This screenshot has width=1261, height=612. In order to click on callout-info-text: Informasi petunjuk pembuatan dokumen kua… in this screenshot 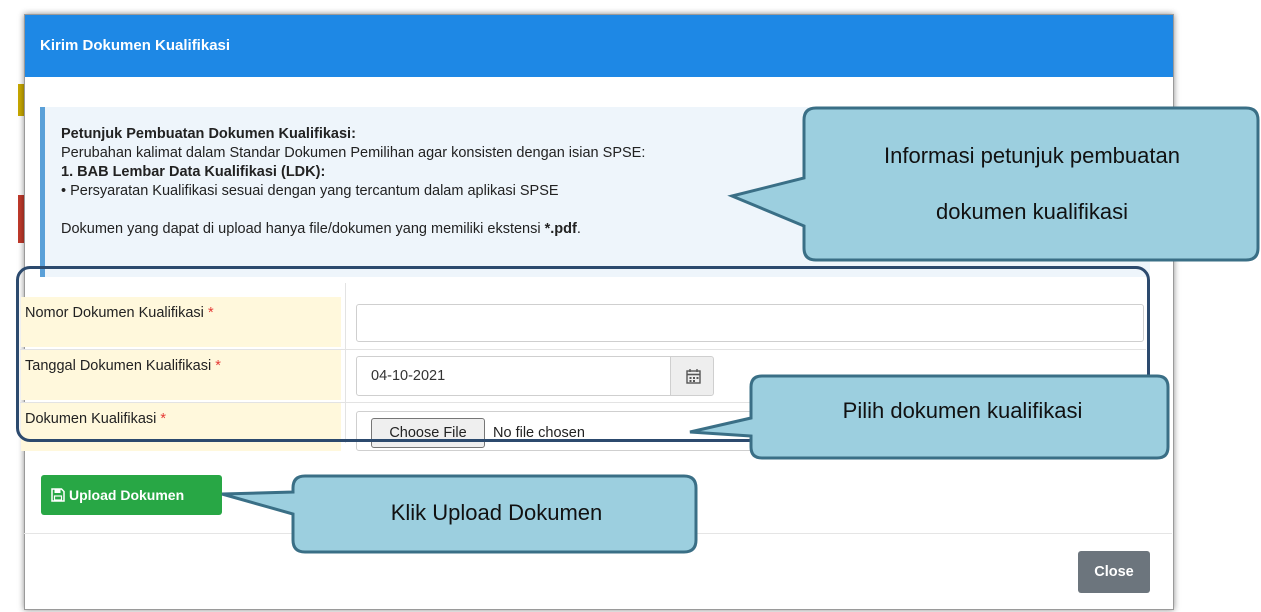, I will do `click(1032, 183)`.